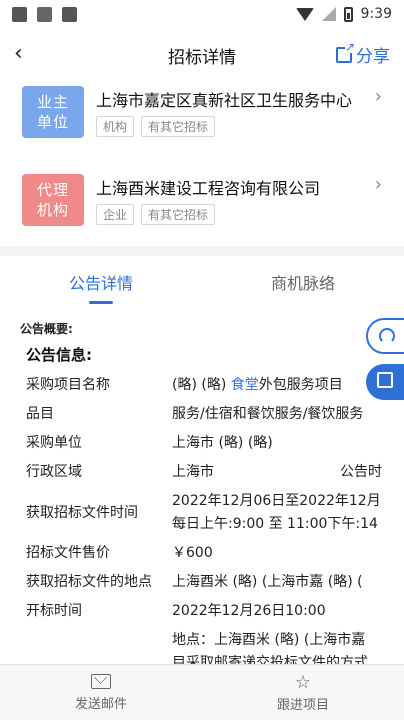 The width and height of the screenshot is (404, 720). What do you see at coordinates (302, 705) in the screenshot?
I see `follow-project-label: 跟进项目` at bounding box center [302, 705].